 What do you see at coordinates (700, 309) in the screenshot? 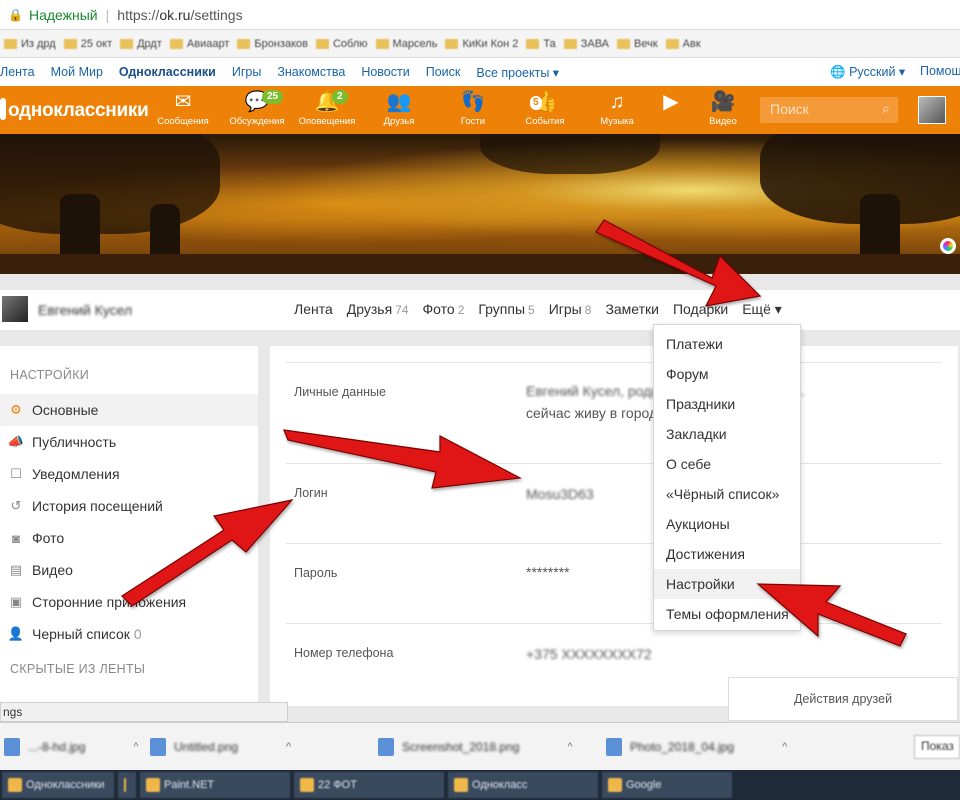
I see `profile-tab: Подарки` at bounding box center [700, 309].